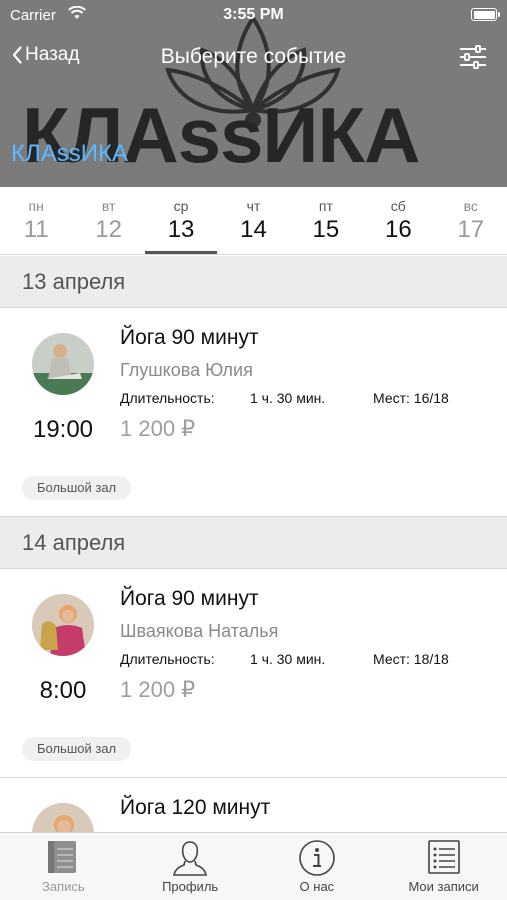  Describe the element at coordinates (62, 857) in the screenshot. I see `notebook-icon` at that location.